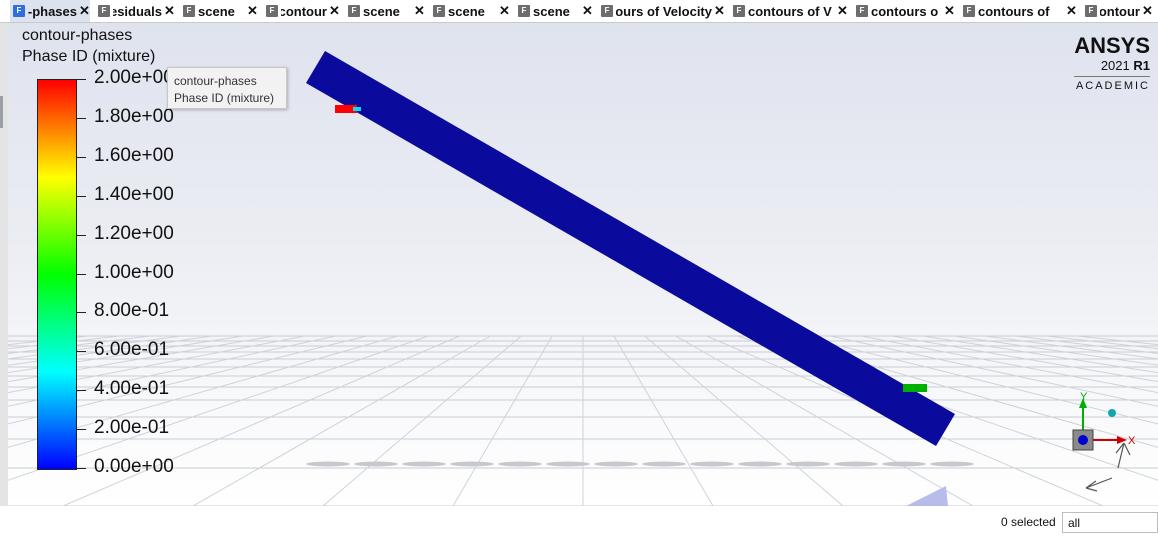 This screenshot has height=540, width=1158. What do you see at coordinates (1112, 45) in the screenshot?
I see `brand-name: ANSYS` at bounding box center [1112, 45].